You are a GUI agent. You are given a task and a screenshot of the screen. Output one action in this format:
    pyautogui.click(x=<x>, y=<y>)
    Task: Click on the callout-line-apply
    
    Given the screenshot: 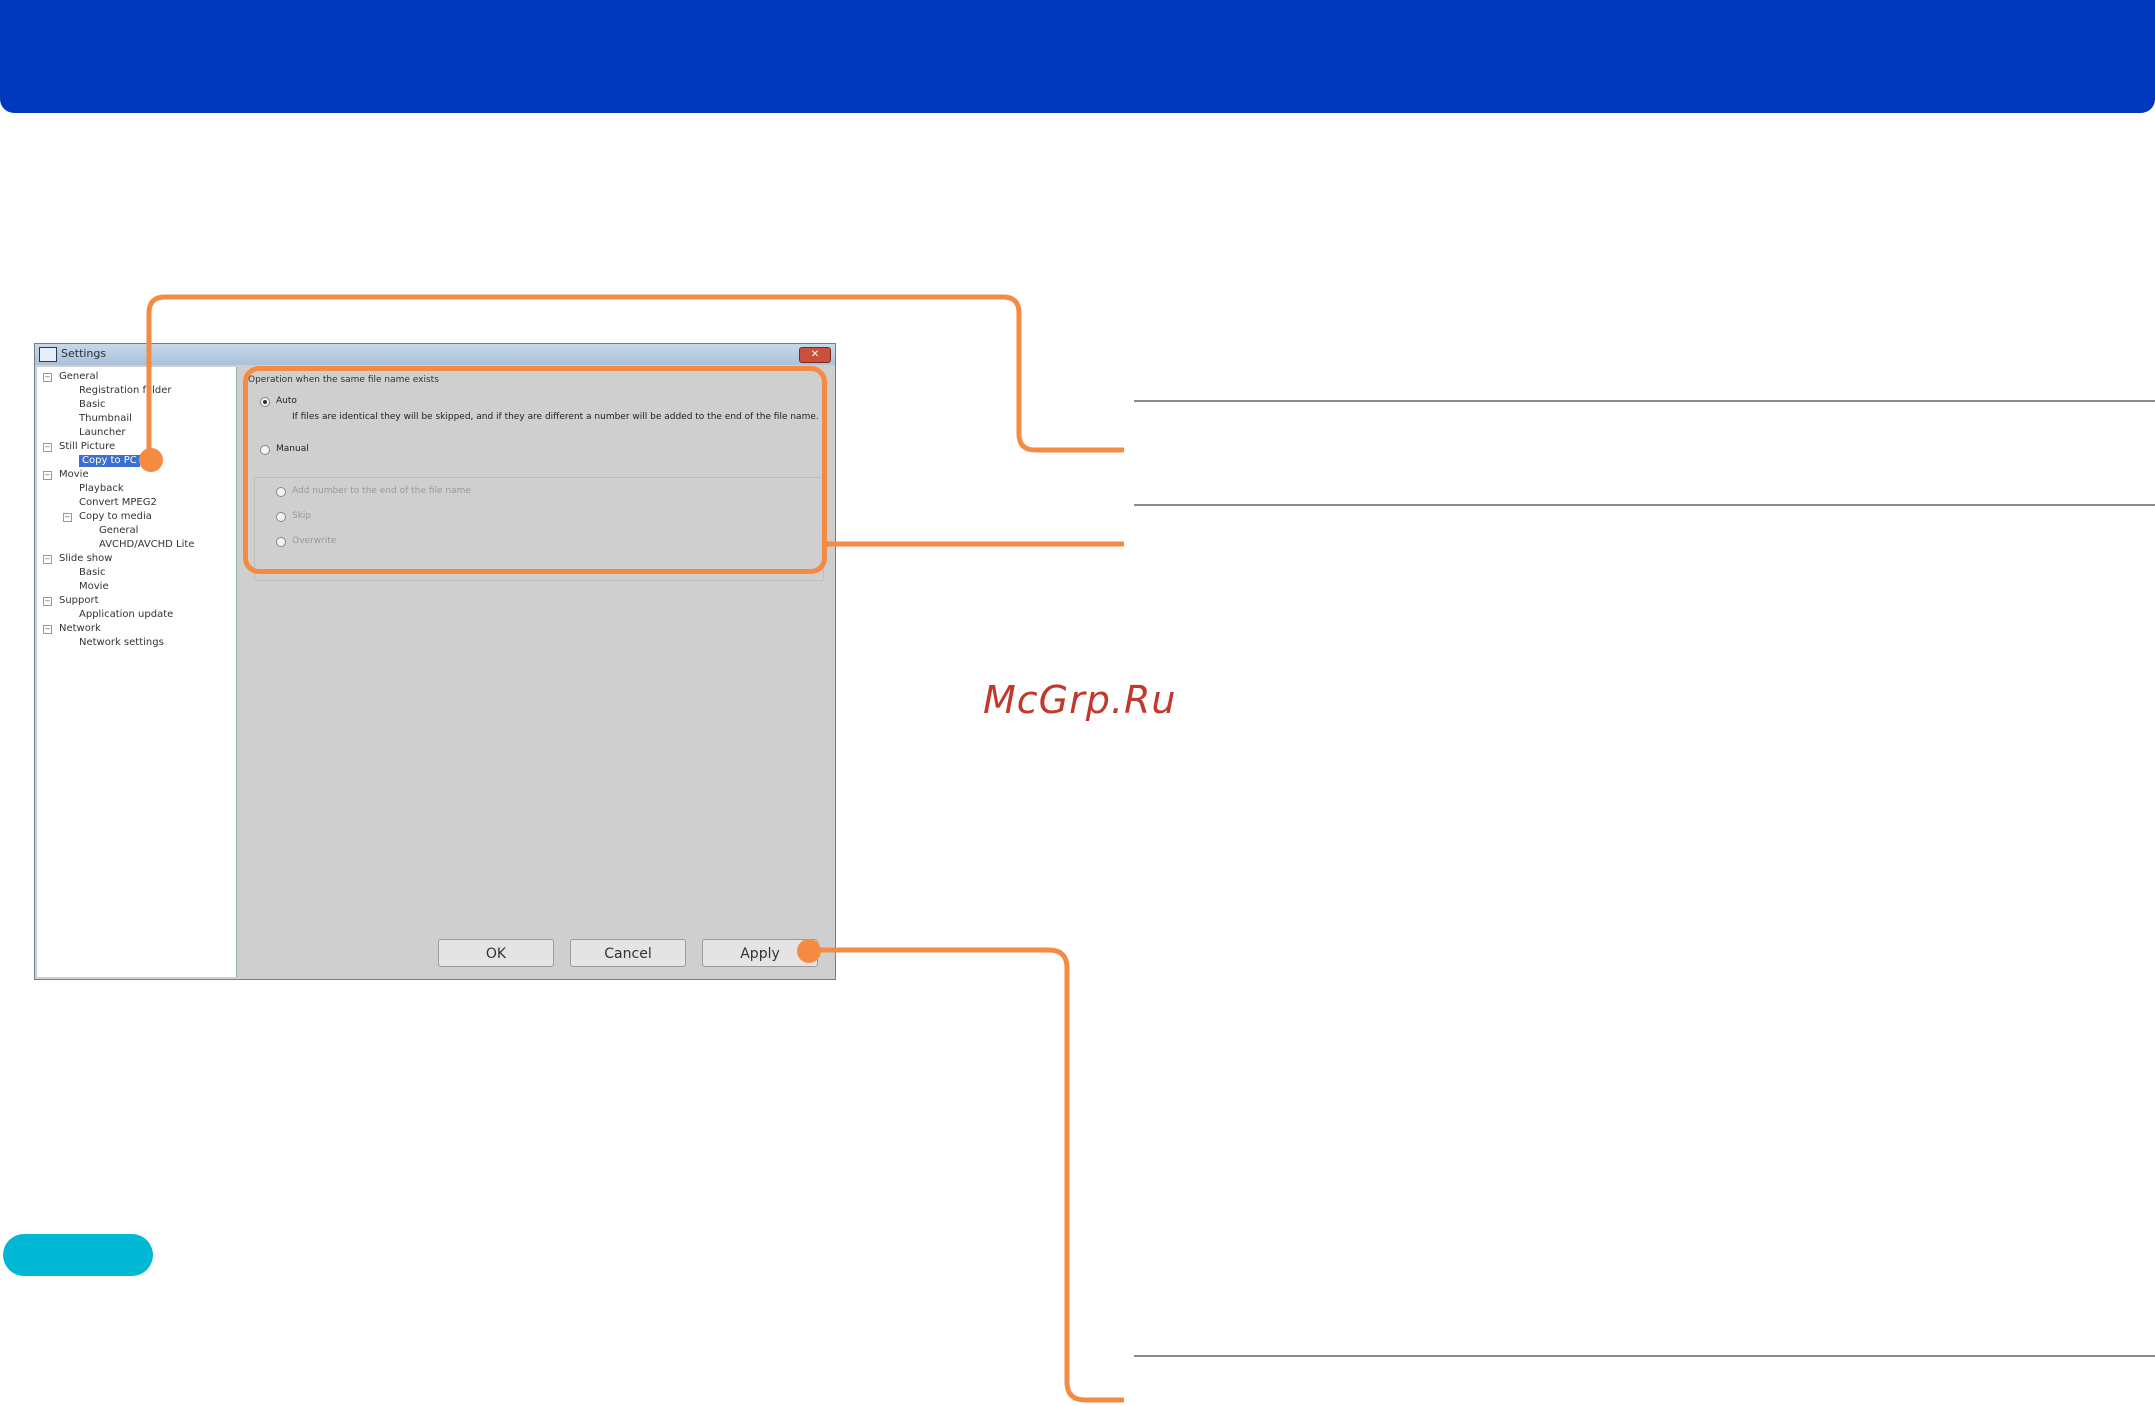 What is the action you would take?
    pyautogui.click(x=965, y=1175)
    